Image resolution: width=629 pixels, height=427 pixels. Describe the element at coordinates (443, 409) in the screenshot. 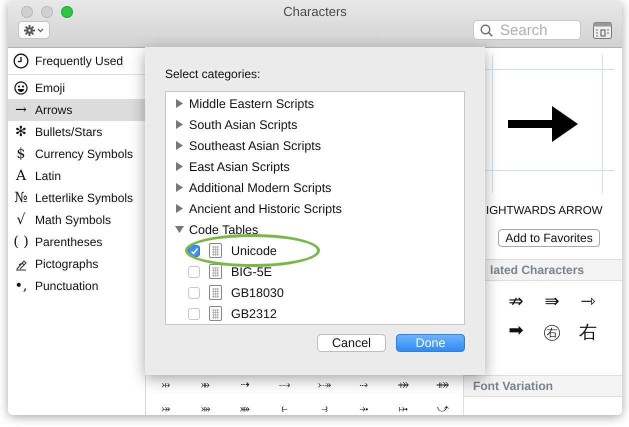

I see `character-cell: ⤻` at that location.